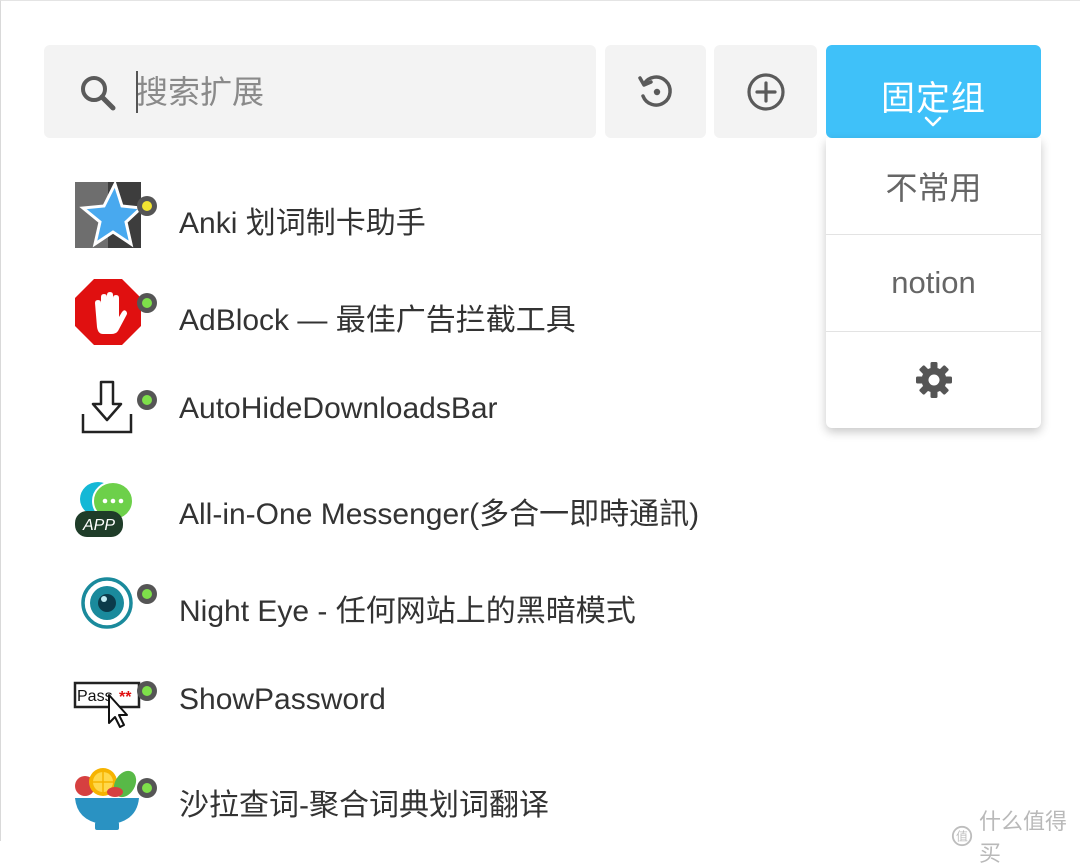 This screenshot has width=1080, height=868. I want to click on list-item: AdBlock — 最佳广告拦截工具, so click(433, 317).